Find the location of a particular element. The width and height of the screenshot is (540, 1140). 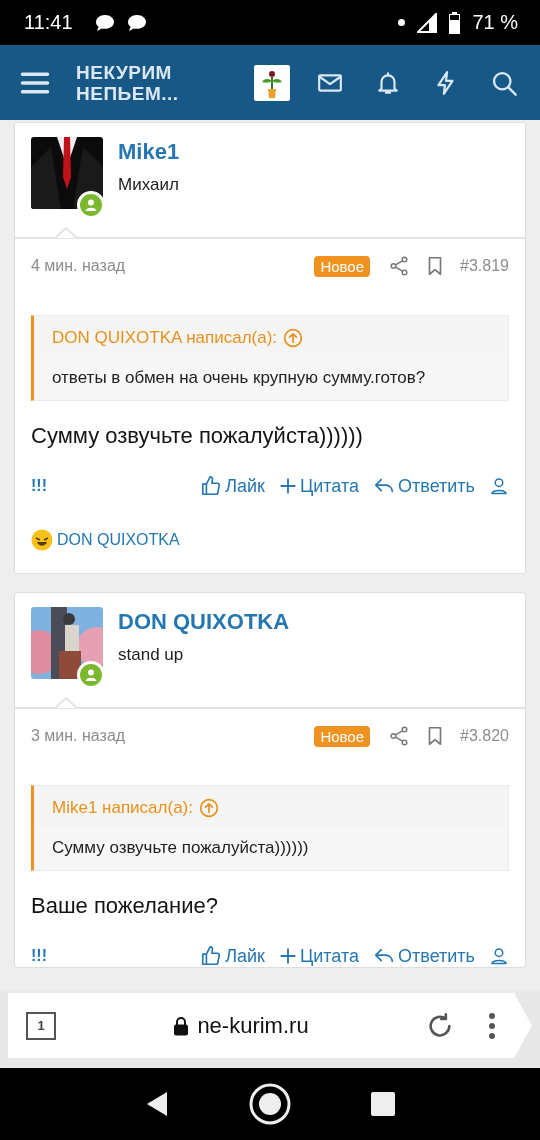

post-body: Сумму озвучьте пожалуйста)))))) is located at coordinates (197, 435).